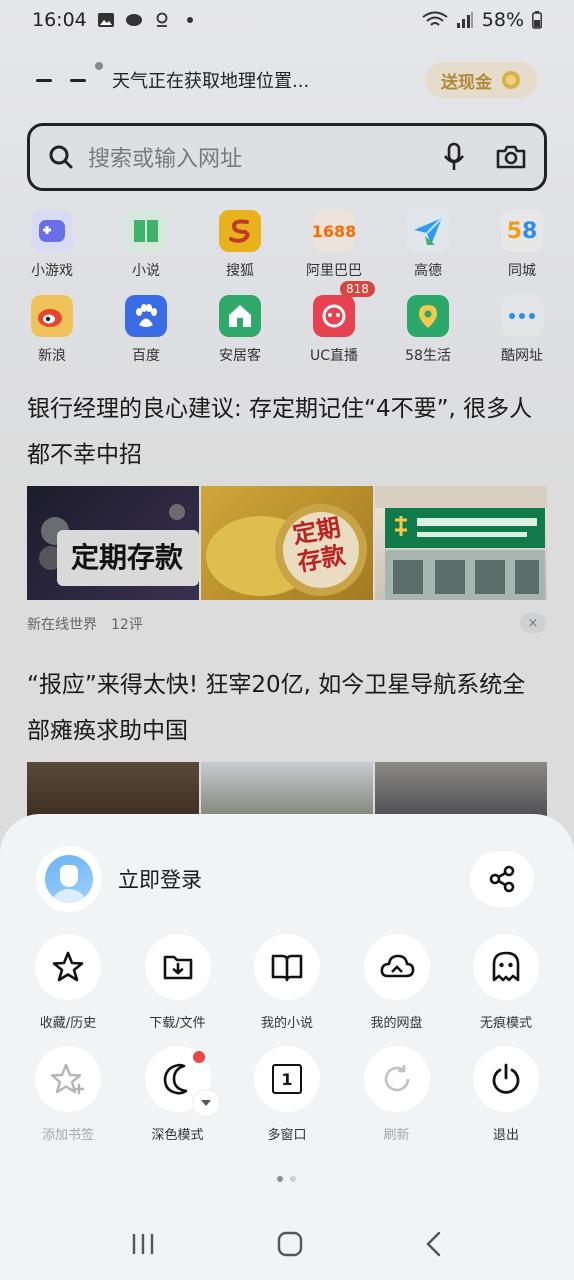 The width and height of the screenshot is (574, 1280). What do you see at coordinates (240, 271) in the screenshot?
I see `quick-link-label: 搜狐` at bounding box center [240, 271].